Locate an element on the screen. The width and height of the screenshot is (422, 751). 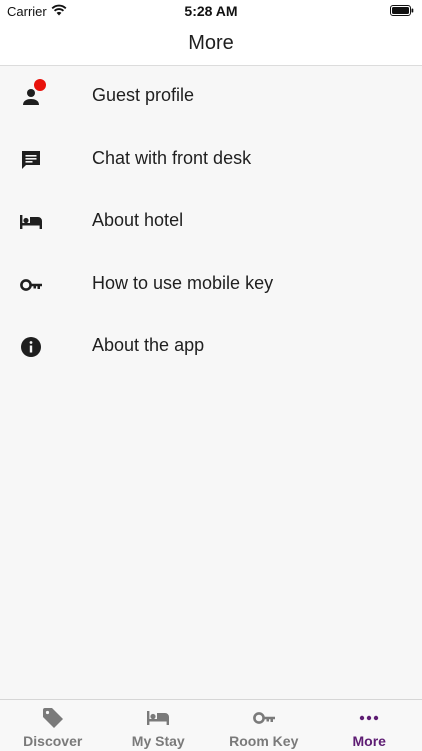
menu-item-about-app: About the app is located at coordinates (211, 347).